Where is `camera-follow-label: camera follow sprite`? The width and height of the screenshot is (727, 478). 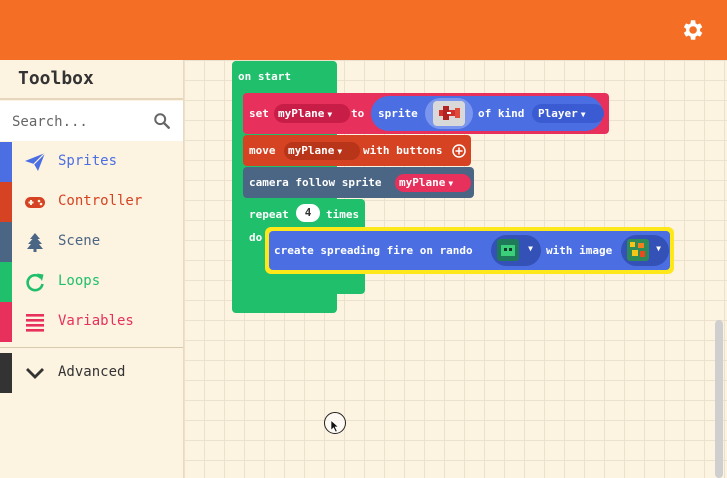
camera-follow-label: camera follow sprite is located at coordinates (315, 182).